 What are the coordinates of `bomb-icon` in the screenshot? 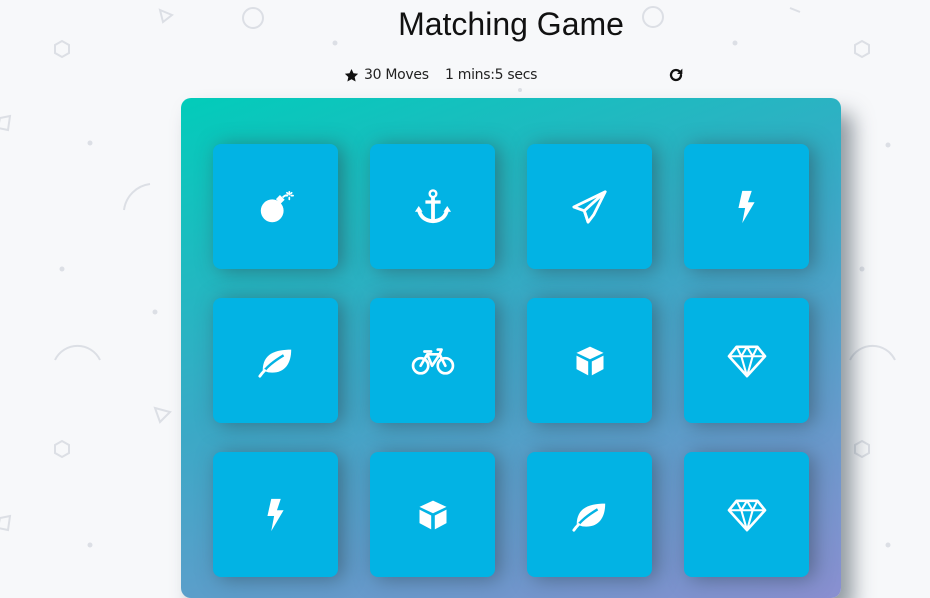 It's located at (277, 206).